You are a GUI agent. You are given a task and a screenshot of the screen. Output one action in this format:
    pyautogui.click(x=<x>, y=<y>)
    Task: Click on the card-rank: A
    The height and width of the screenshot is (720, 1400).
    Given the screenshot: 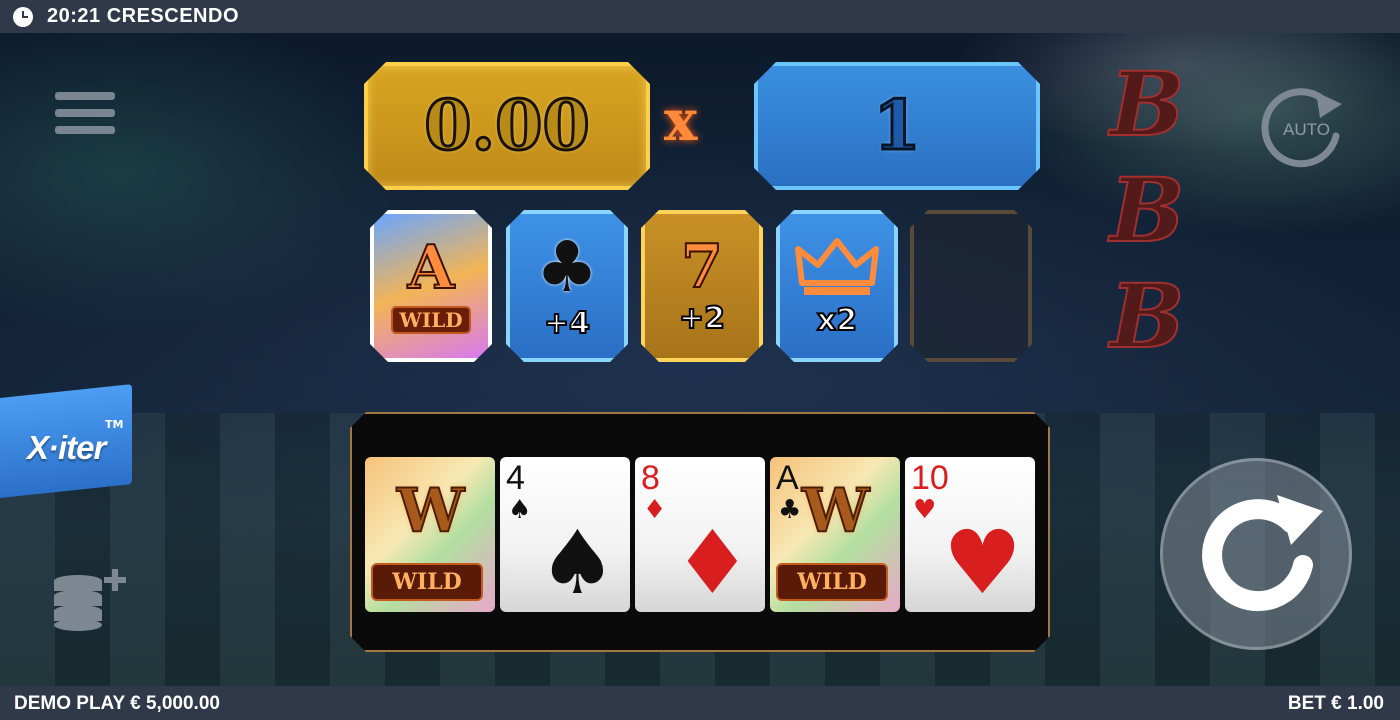 What is the action you would take?
    pyautogui.click(x=787, y=478)
    